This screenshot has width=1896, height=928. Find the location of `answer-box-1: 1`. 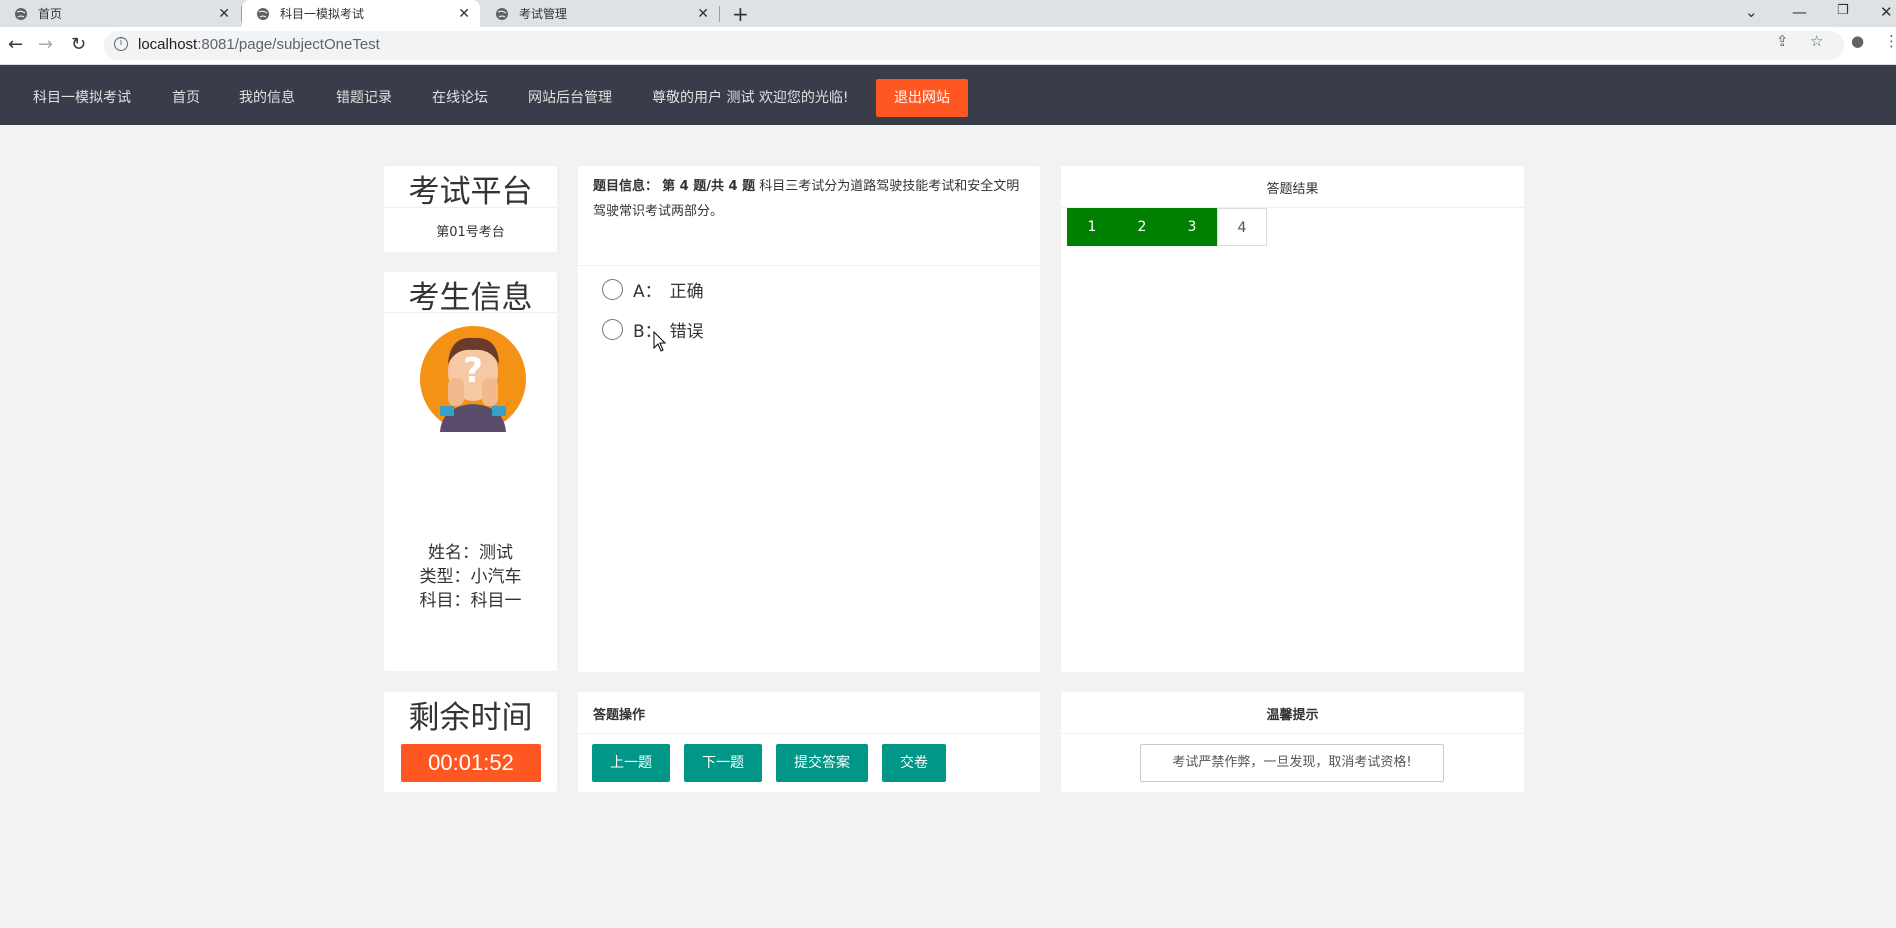

answer-box-1: 1 is located at coordinates (1092, 227).